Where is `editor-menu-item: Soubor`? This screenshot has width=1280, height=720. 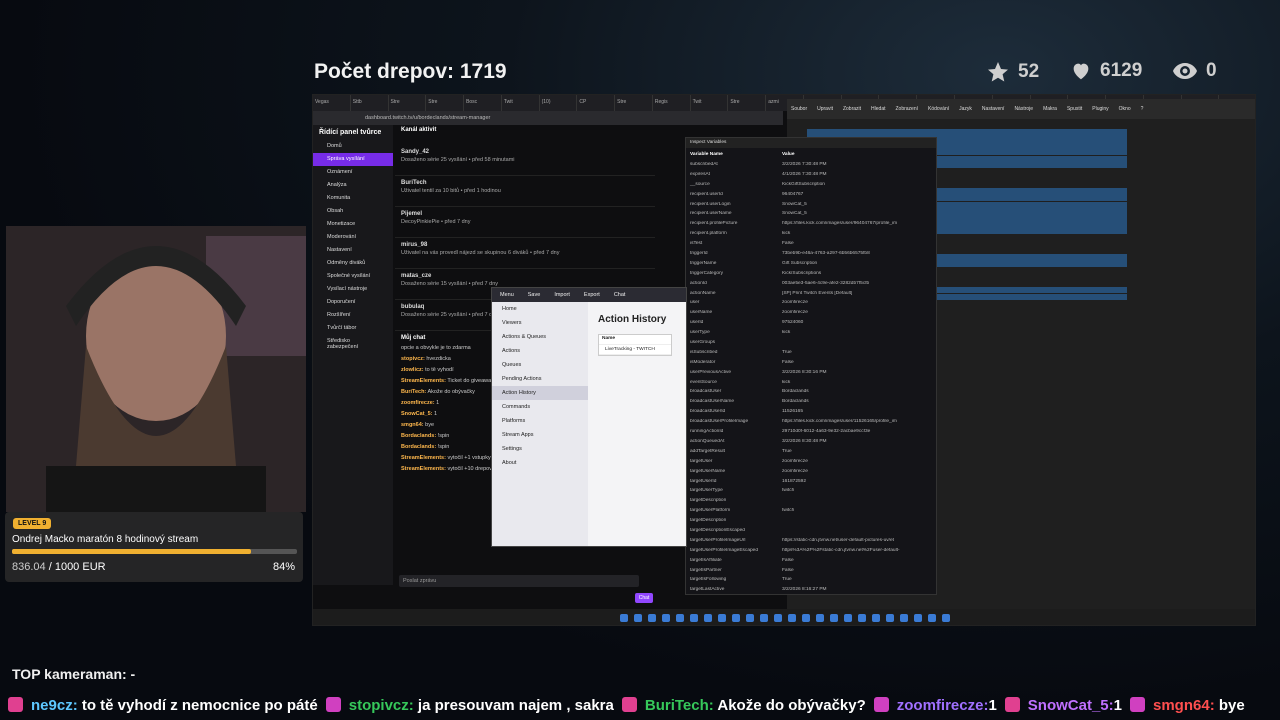 editor-menu-item: Soubor is located at coordinates (799, 109).